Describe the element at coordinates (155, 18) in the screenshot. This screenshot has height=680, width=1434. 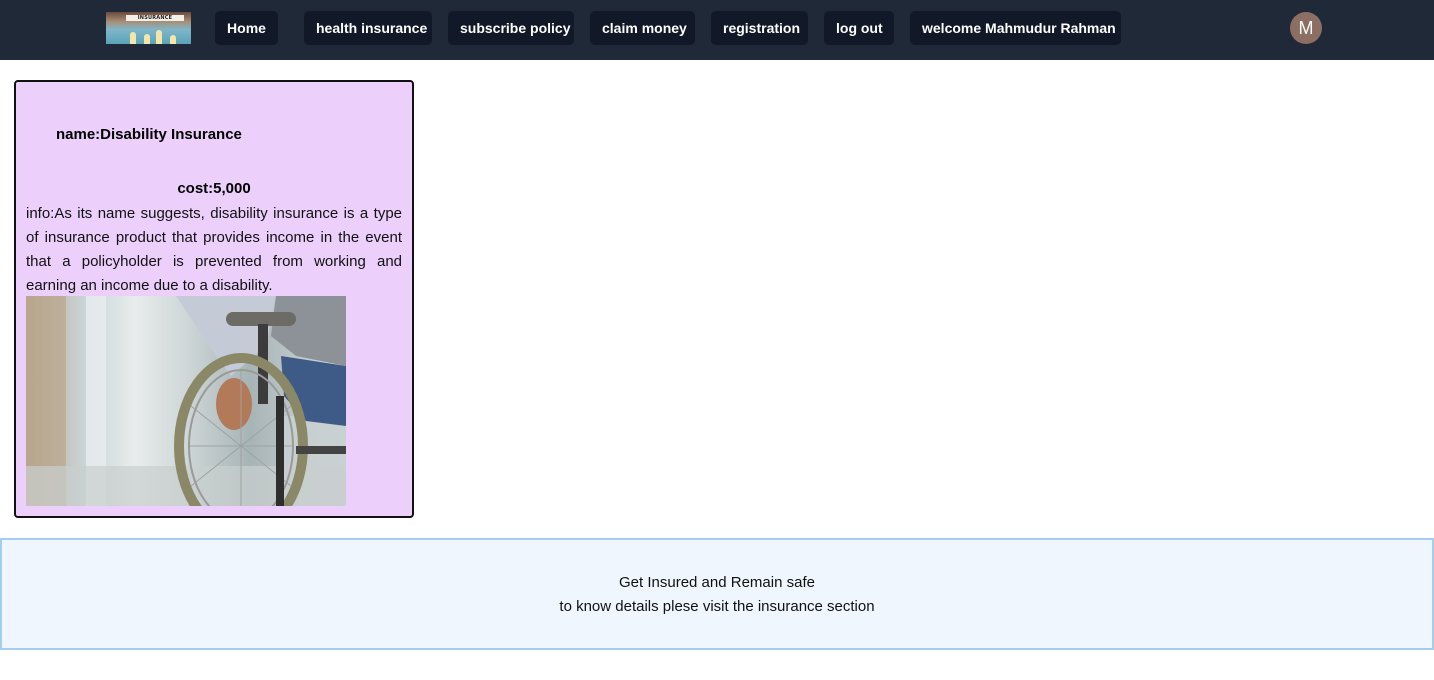
I see `logo-text: INSURANCE` at that location.